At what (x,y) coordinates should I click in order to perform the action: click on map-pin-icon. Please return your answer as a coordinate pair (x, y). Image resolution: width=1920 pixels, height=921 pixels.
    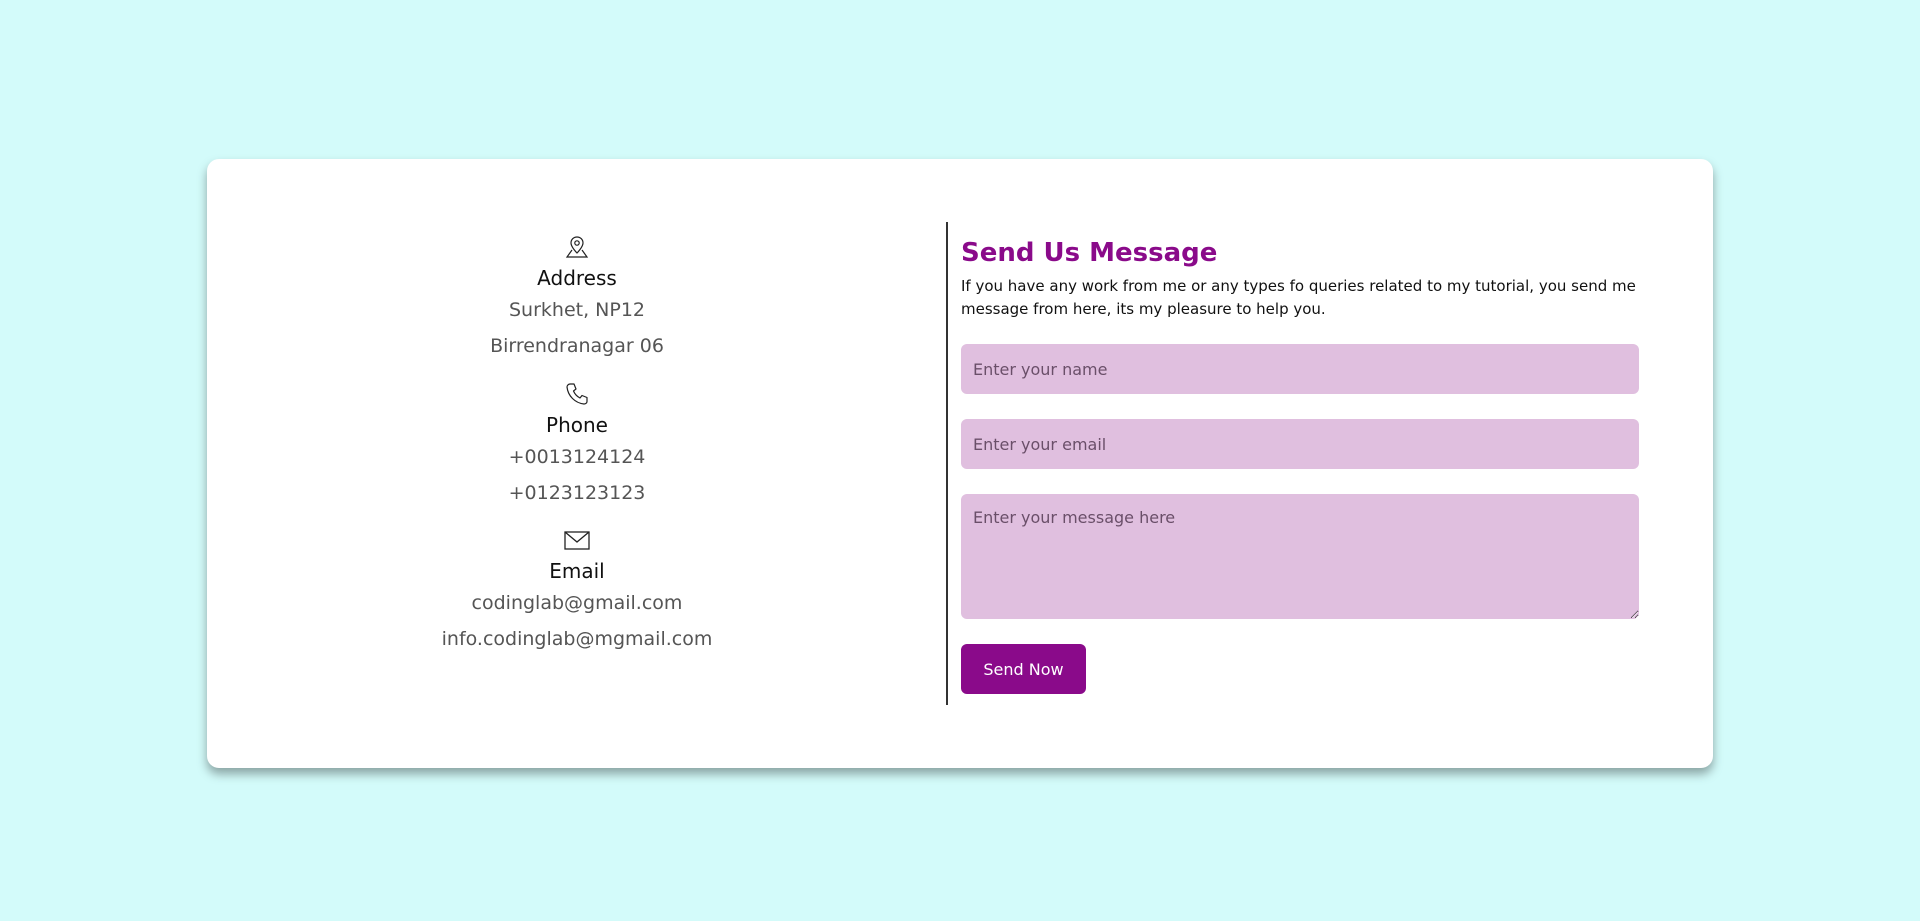
    Looking at the image, I should click on (577, 247).